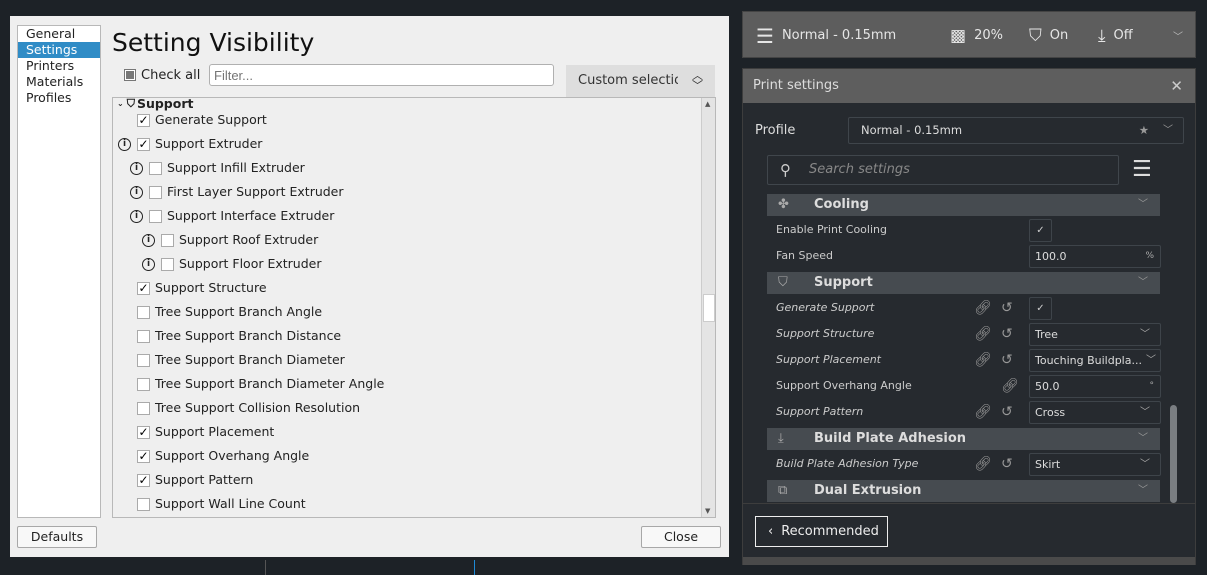 This screenshot has height=575, width=1207. What do you see at coordinates (821, 531) in the screenshot?
I see `recommended-button: ‹ Recommended` at bounding box center [821, 531].